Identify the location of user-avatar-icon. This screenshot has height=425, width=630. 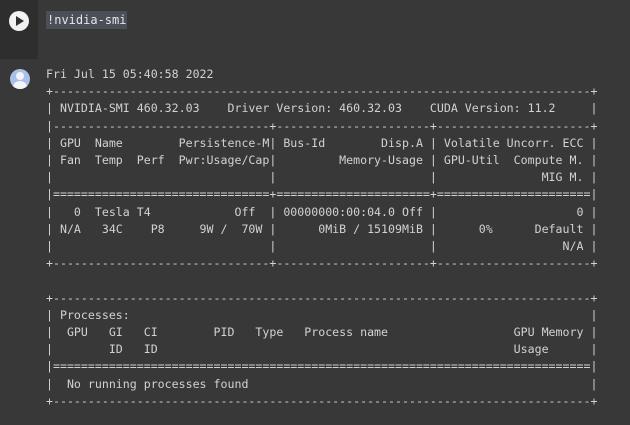
(20, 79).